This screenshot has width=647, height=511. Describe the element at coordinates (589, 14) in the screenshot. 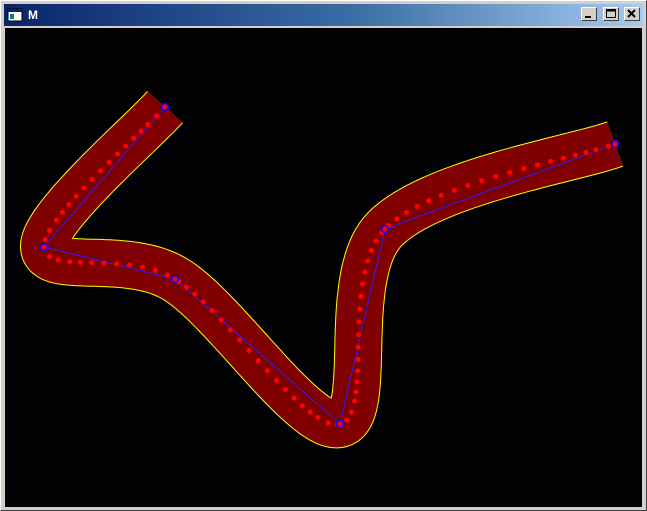

I see `minimize-button` at that location.